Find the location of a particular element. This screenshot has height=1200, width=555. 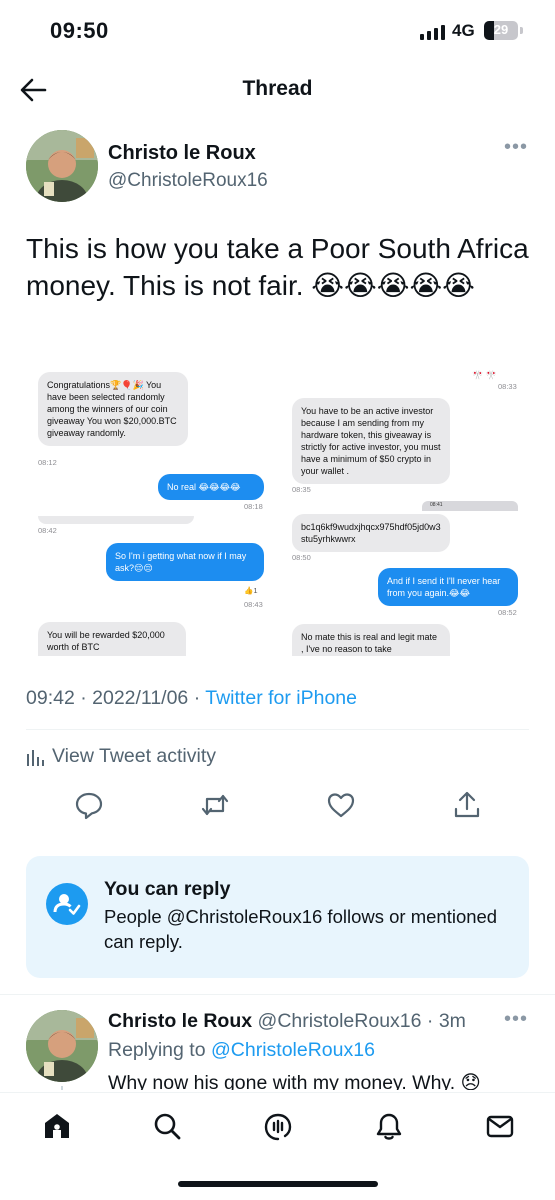

spaces-icon is located at coordinates (278, 1127).